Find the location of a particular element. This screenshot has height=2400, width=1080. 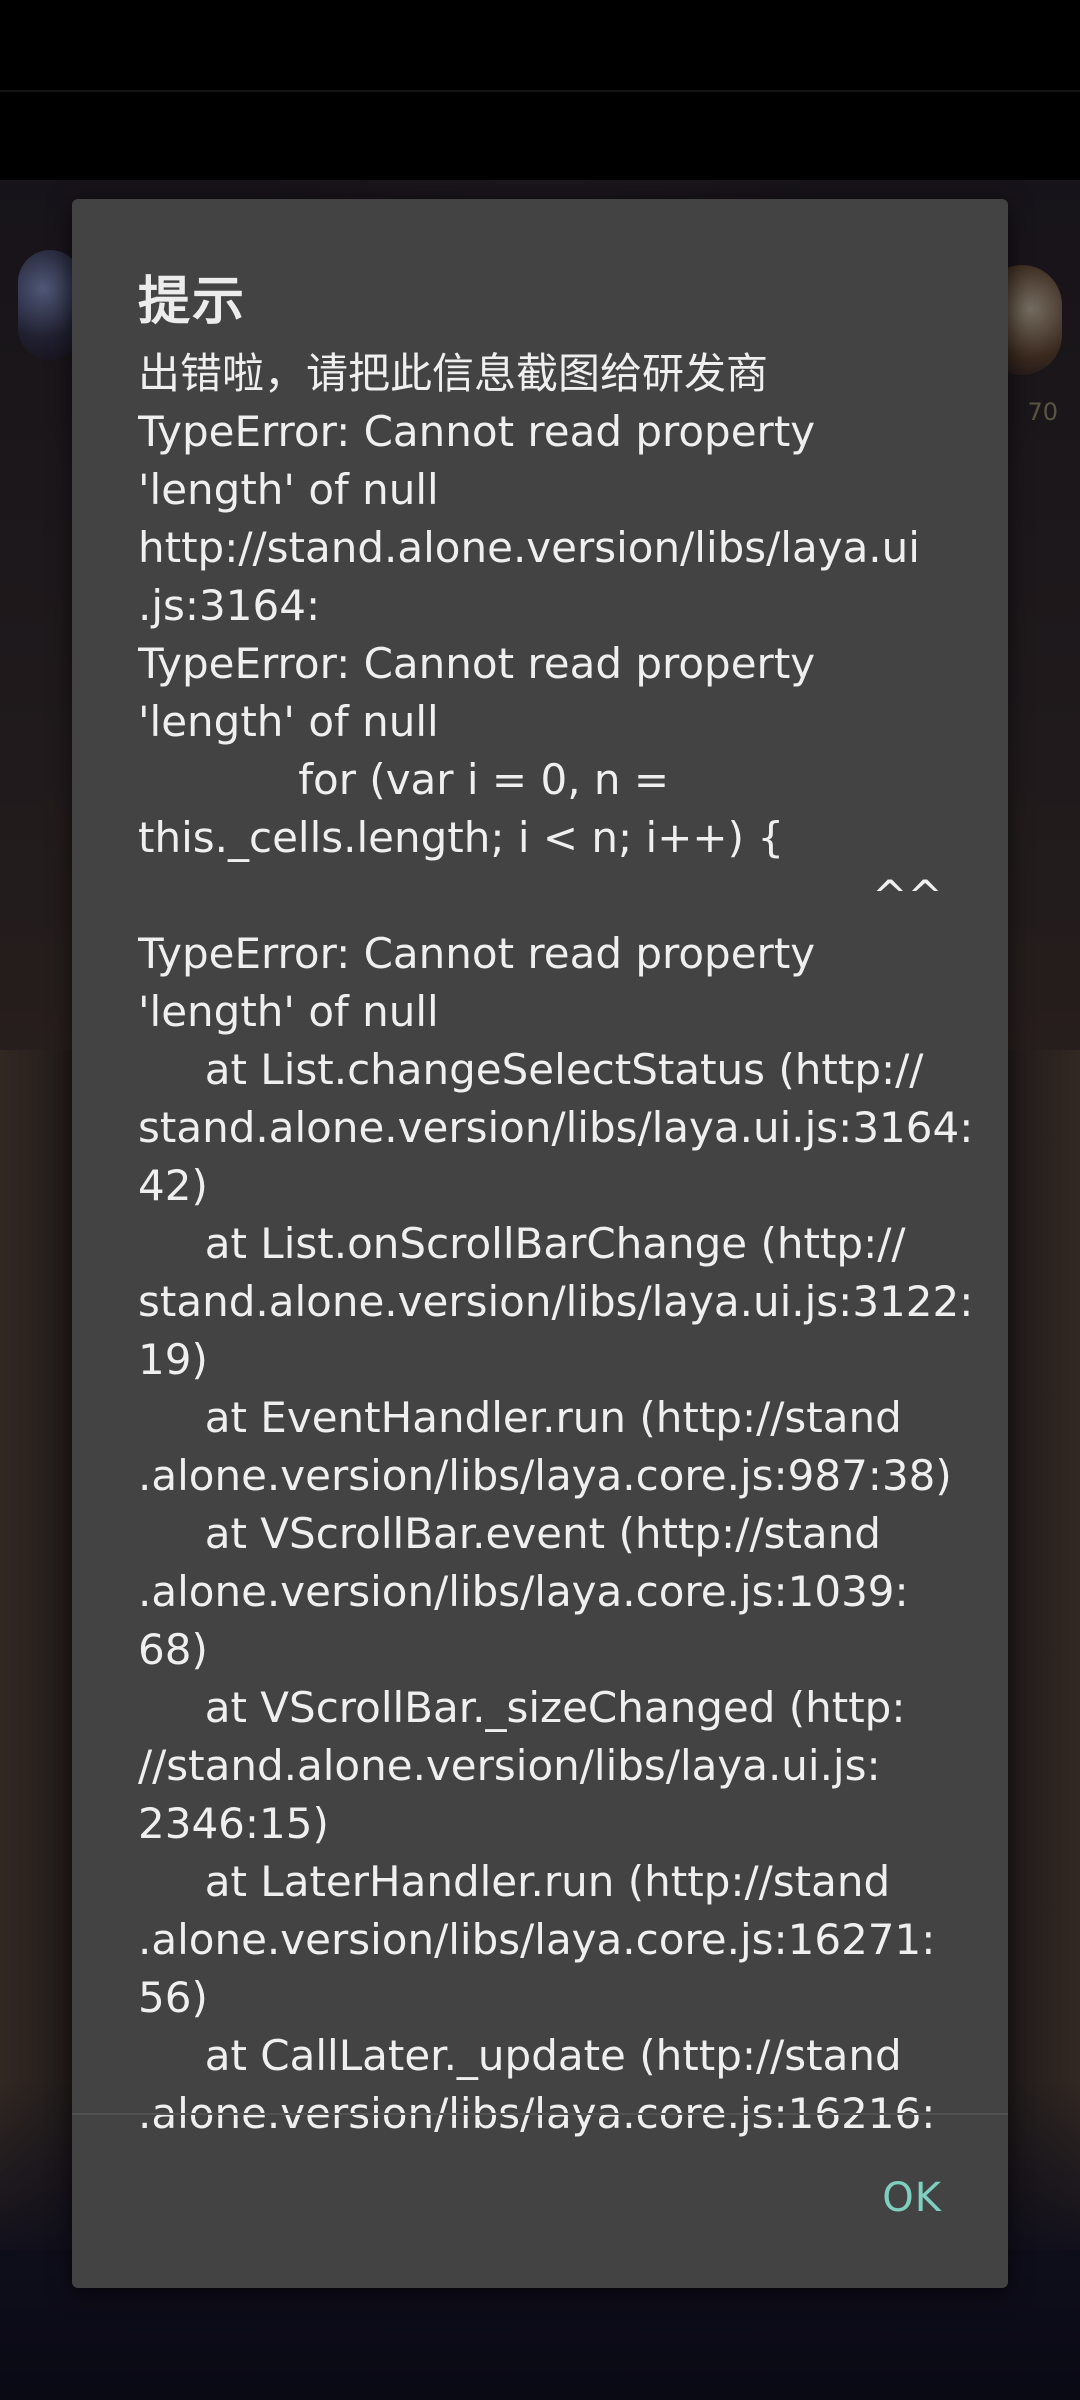

message-line: 56) is located at coordinates (173, 1997).